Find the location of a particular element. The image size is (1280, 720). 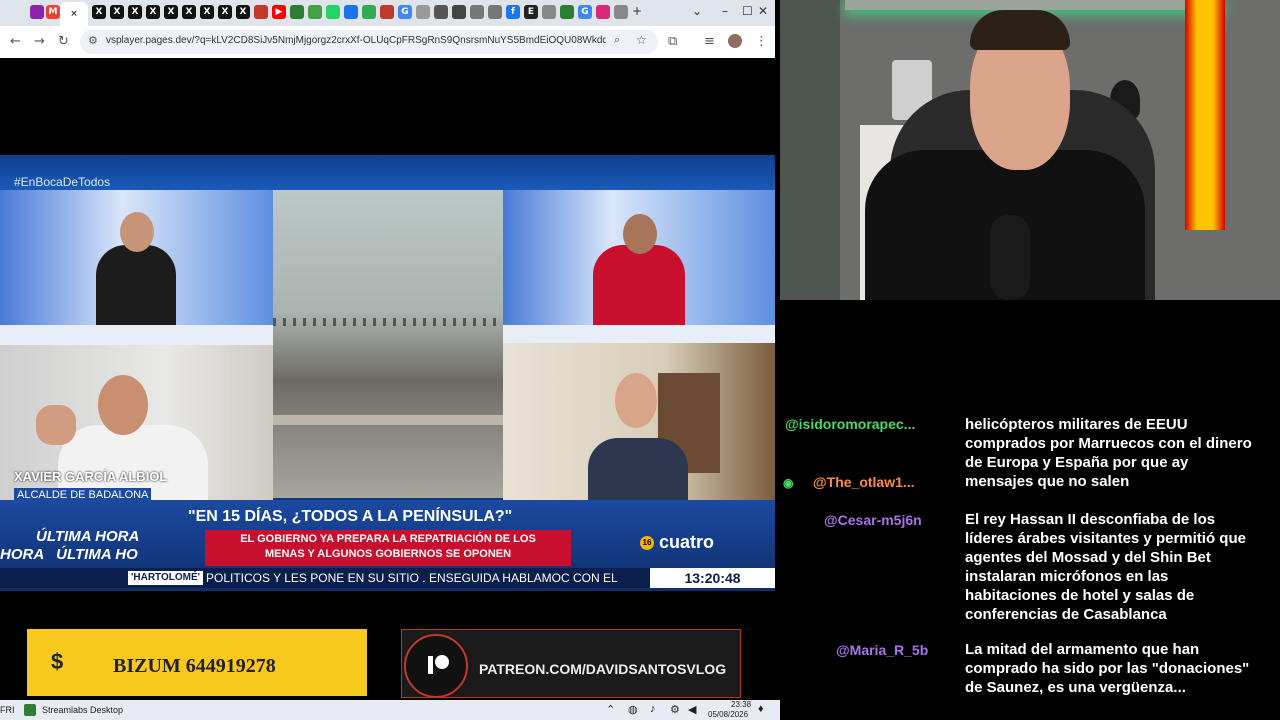

taskbar-app-label: Streamlabs Desktop is located at coordinates (82, 710).